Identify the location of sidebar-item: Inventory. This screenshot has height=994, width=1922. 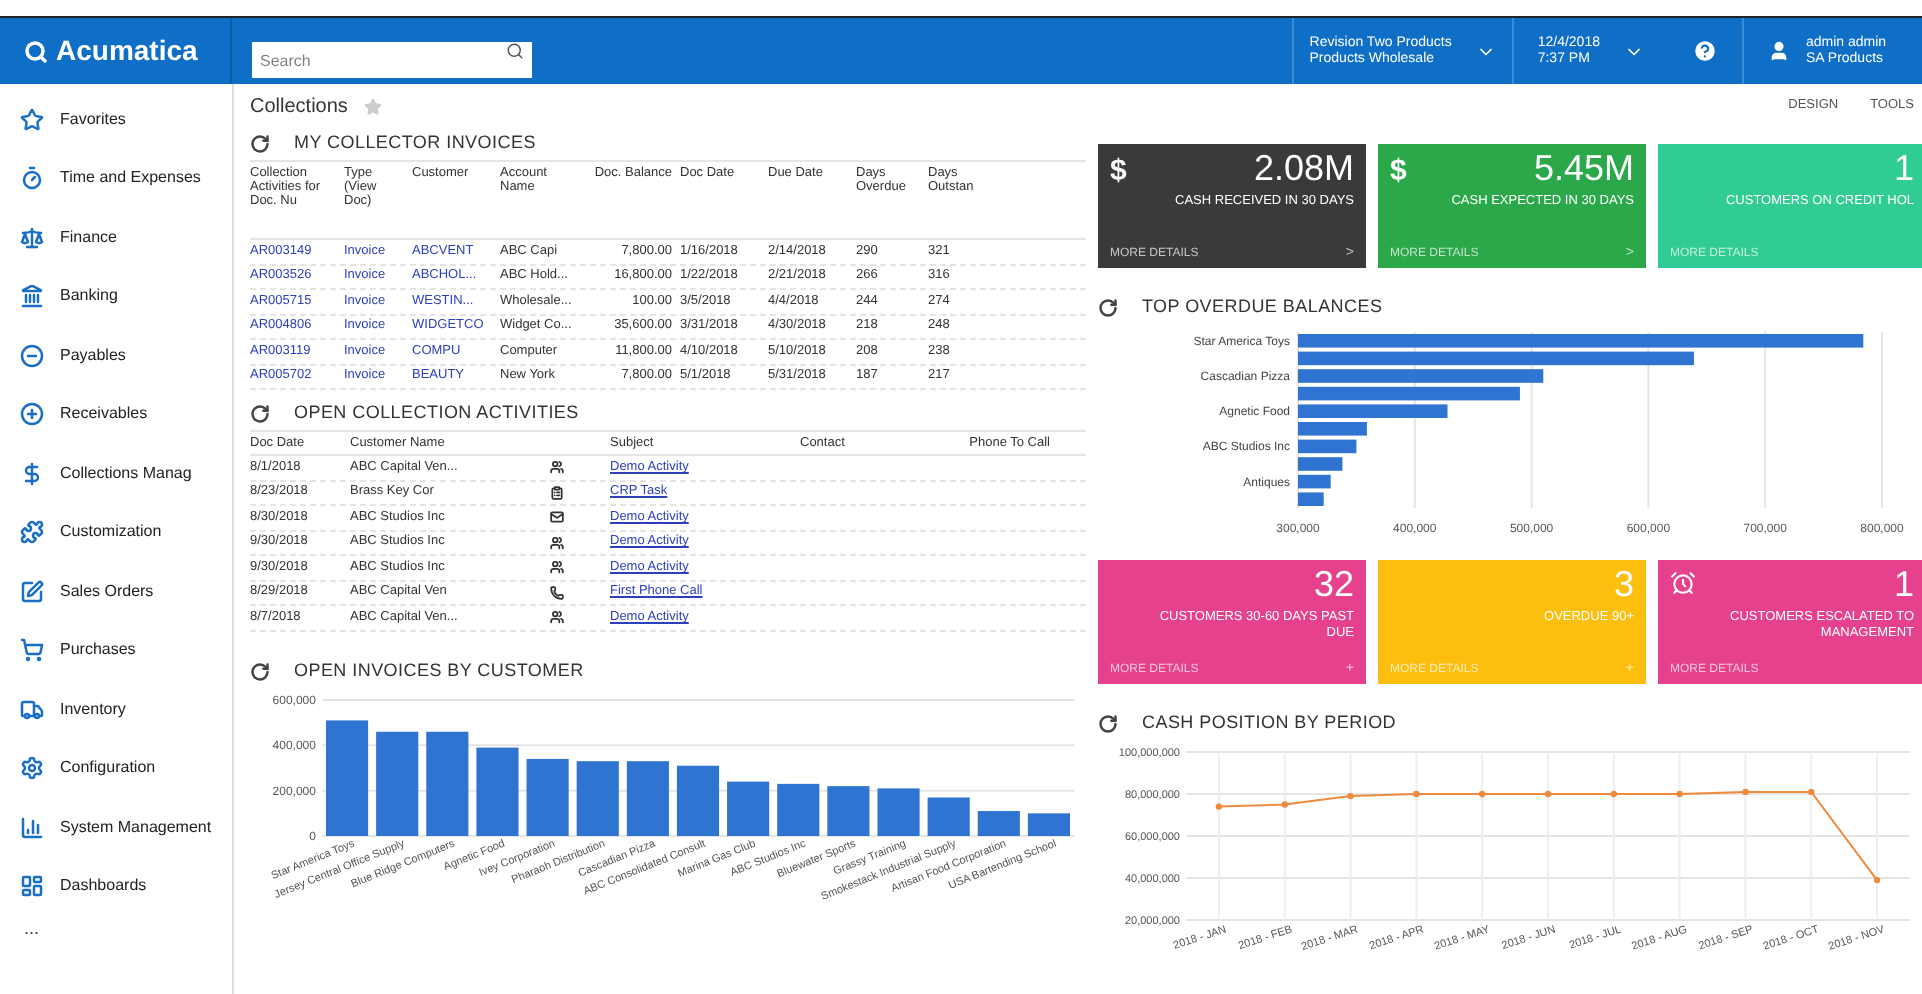
(116, 709).